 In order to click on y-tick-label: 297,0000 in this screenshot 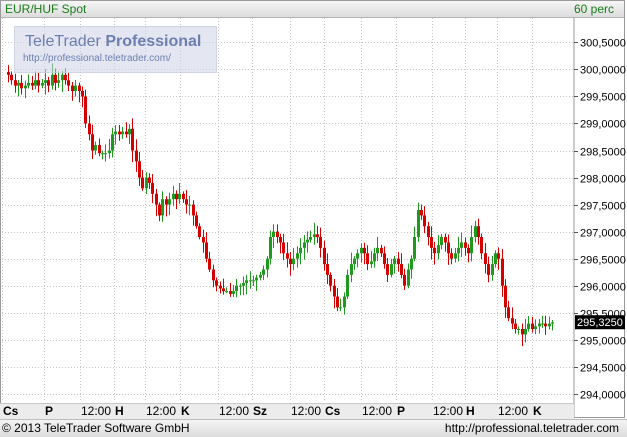, I will do `click(603, 234)`.